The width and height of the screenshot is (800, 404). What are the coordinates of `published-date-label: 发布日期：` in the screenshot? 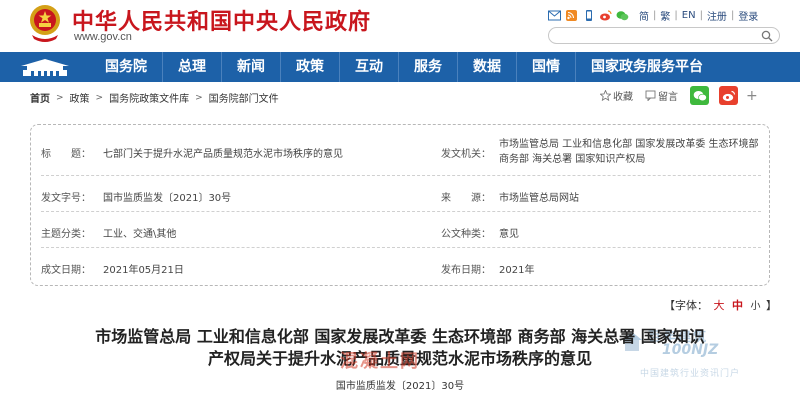 It's located at (466, 270).